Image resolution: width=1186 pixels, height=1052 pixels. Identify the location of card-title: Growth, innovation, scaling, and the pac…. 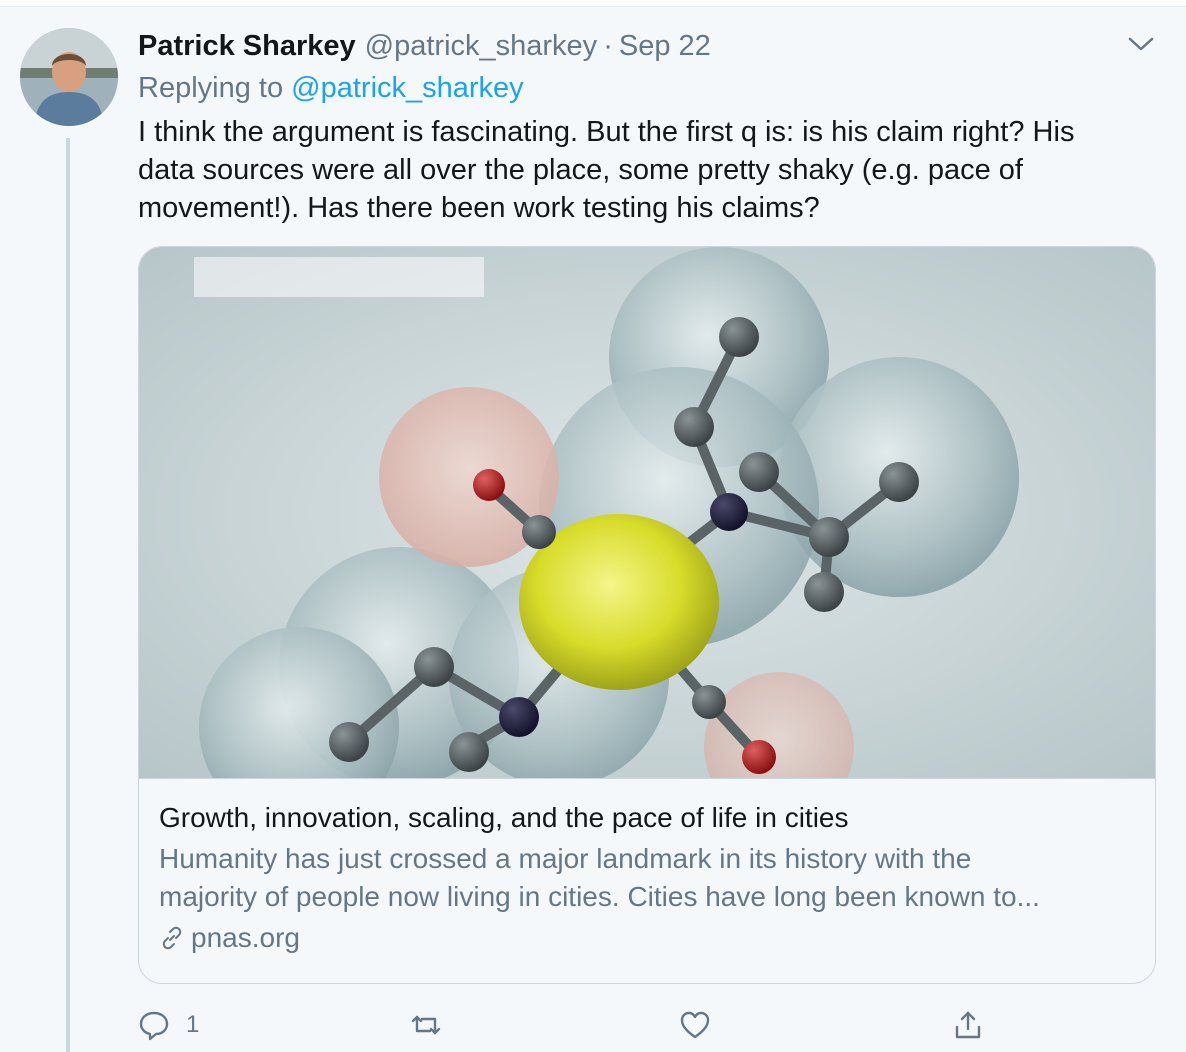
(504, 817).